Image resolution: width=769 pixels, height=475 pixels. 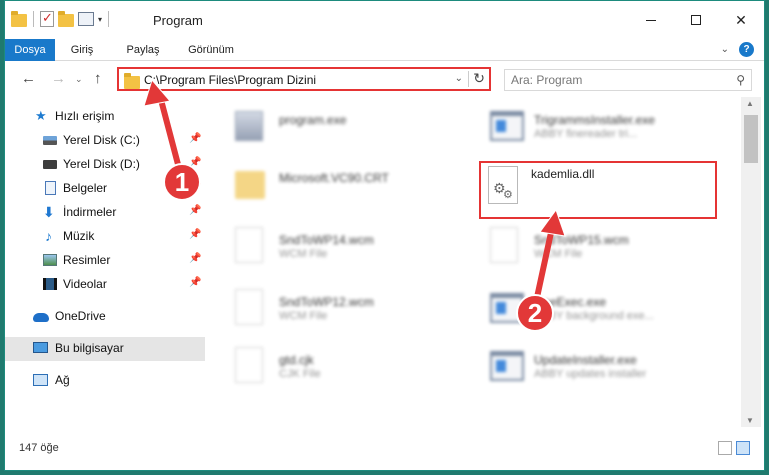 I want to click on sidebar-item-pictures: Resimler 📌, so click(x=105, y=260).